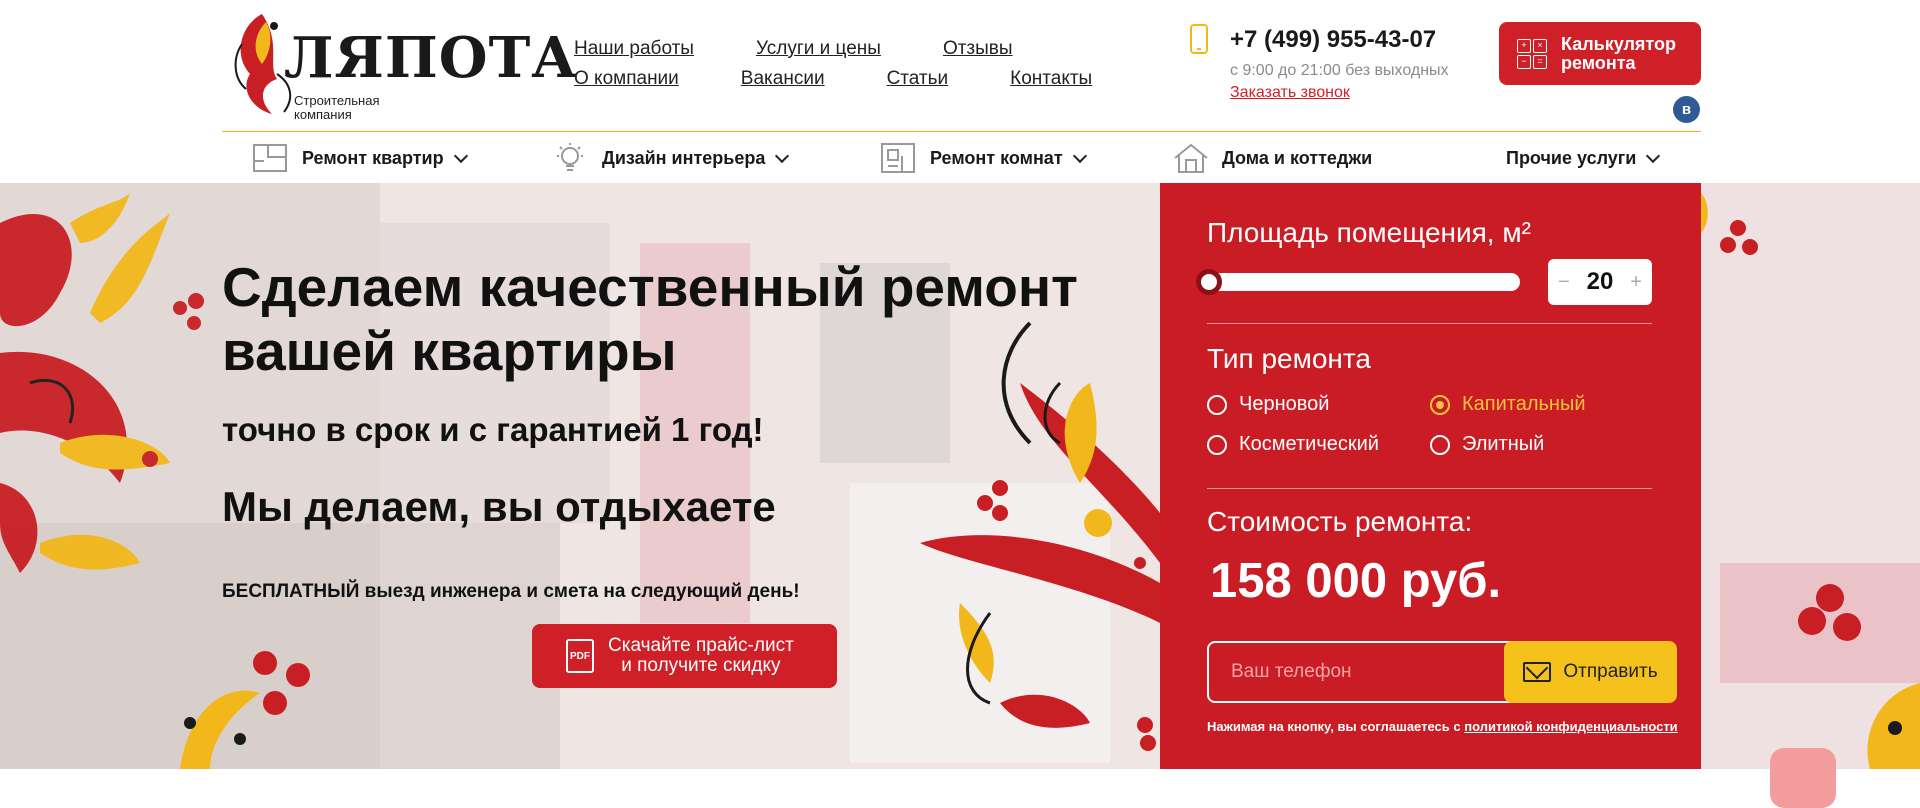 The image size is (1920, 808). What do you see at coordinates (1289, 358) in the screenshot?
I see `repair-type-label: Тип ремонта` at bounding box center [1289, 358].